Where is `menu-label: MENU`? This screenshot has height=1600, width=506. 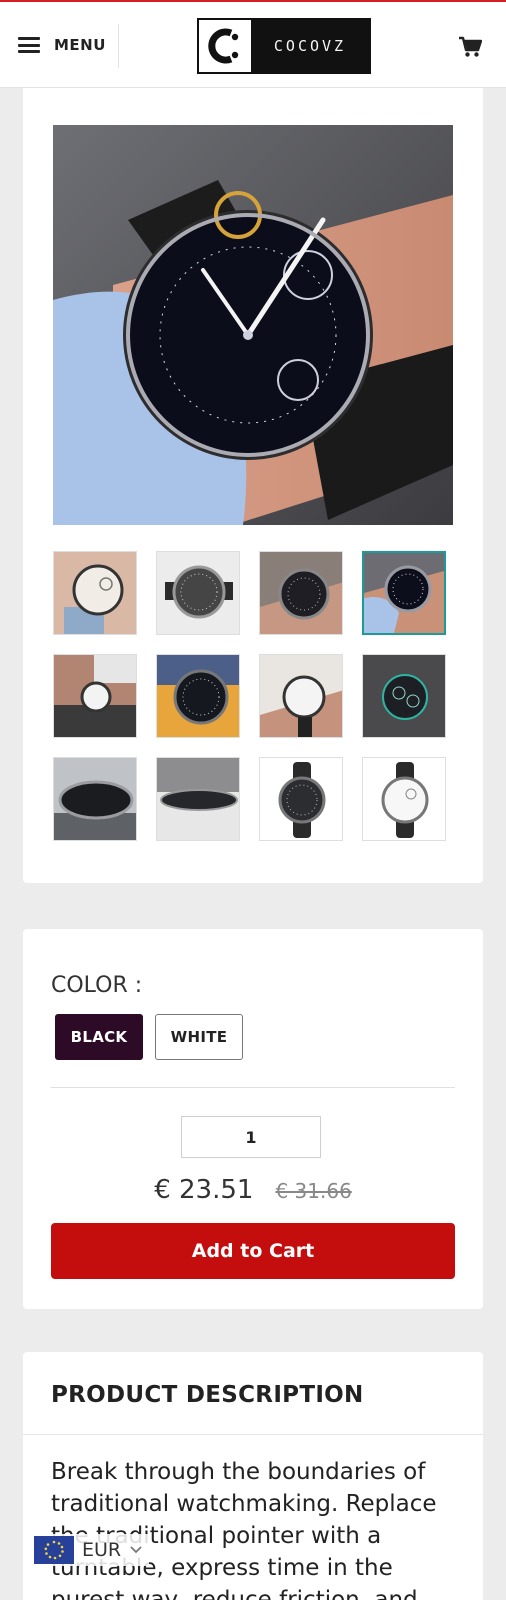
menu-label: MENU is located at coordinates (80, 45).